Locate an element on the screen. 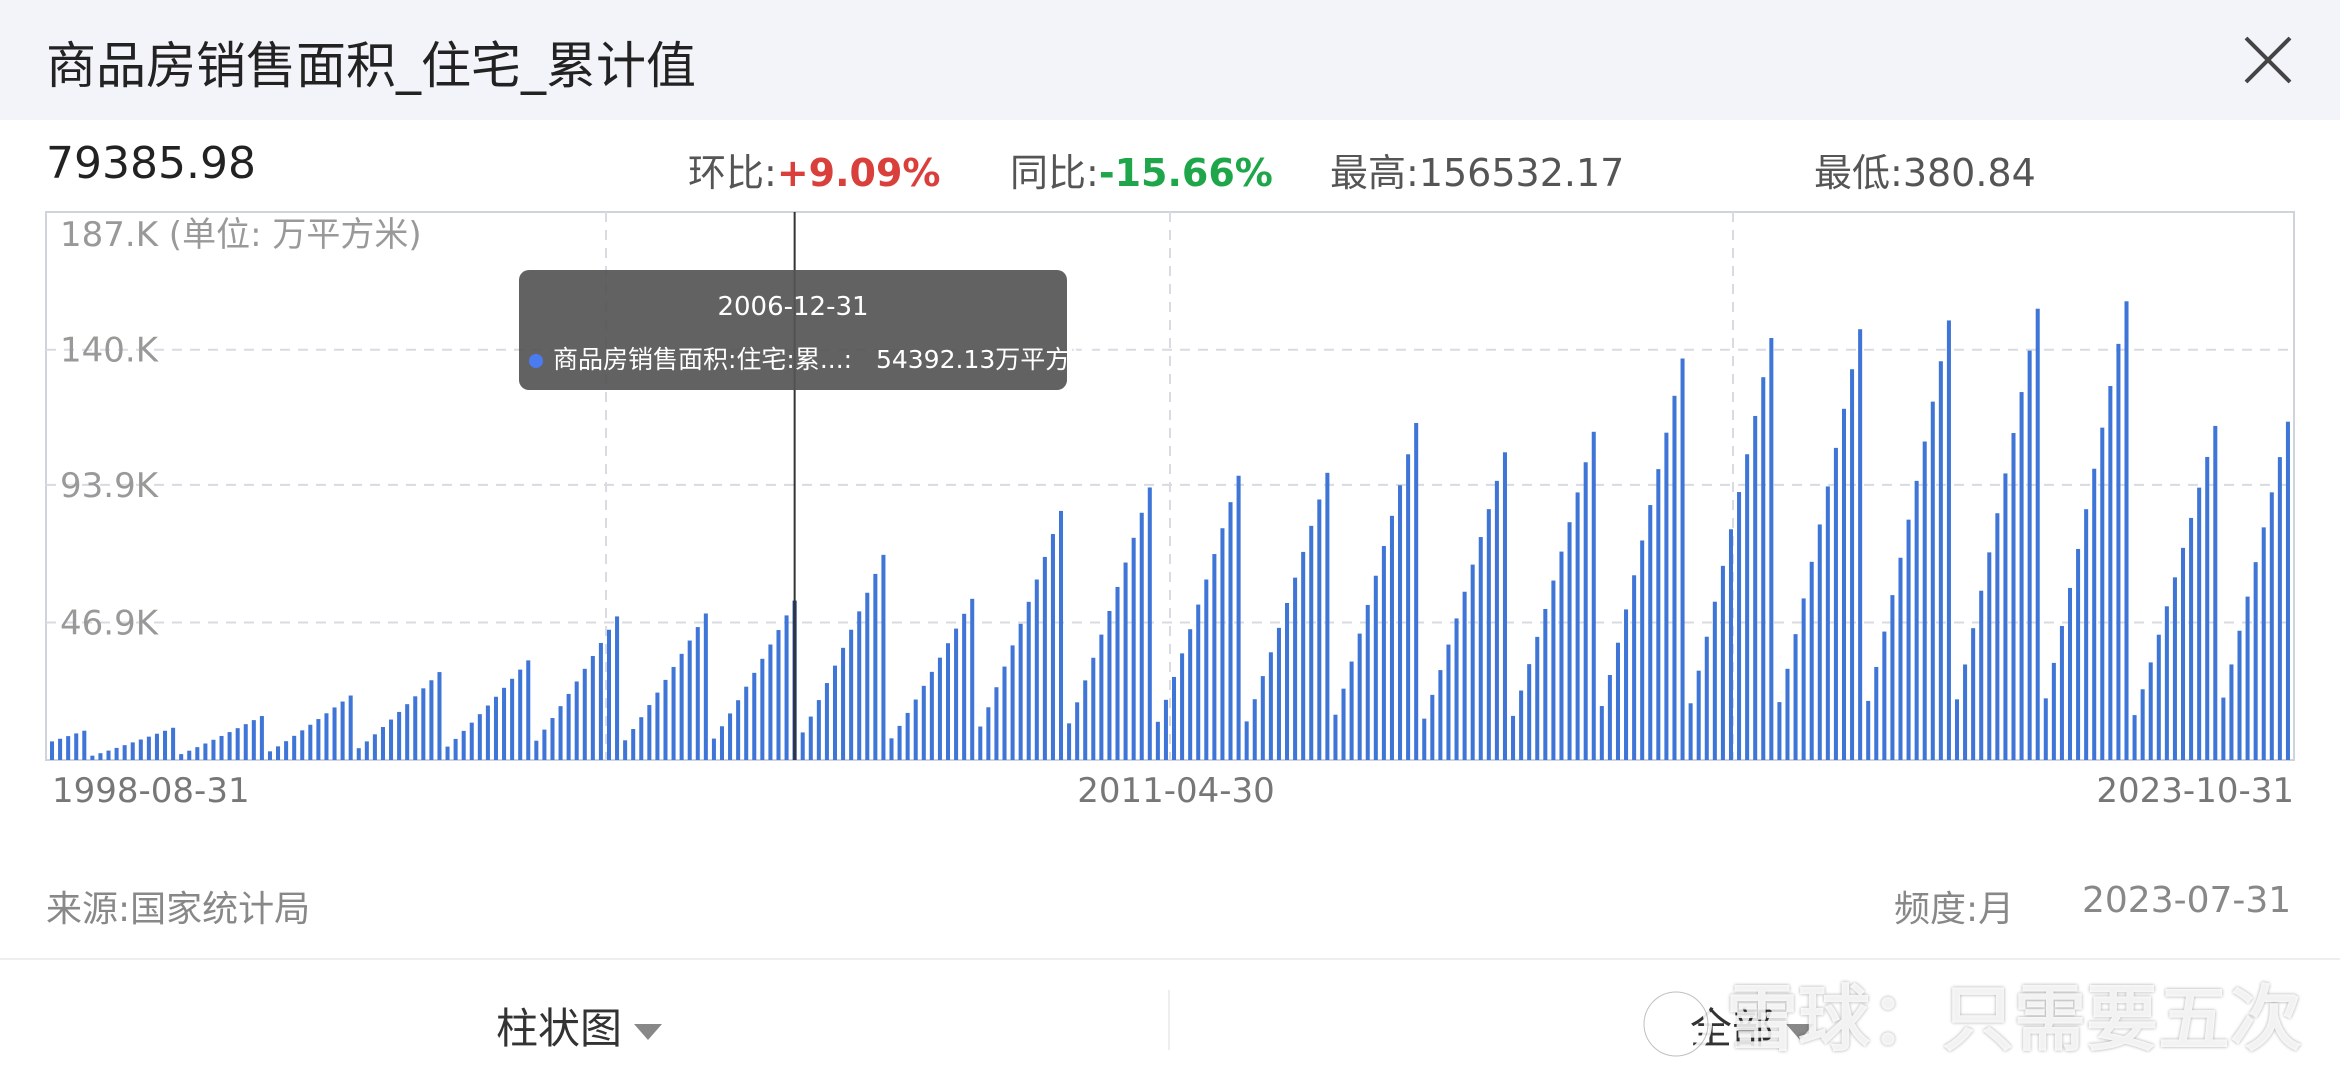  chart-tooltip: 2006-12-31 商品房销售面积:住宅:累...: 54392.13万平方米 is located at coordinates (807, 330).